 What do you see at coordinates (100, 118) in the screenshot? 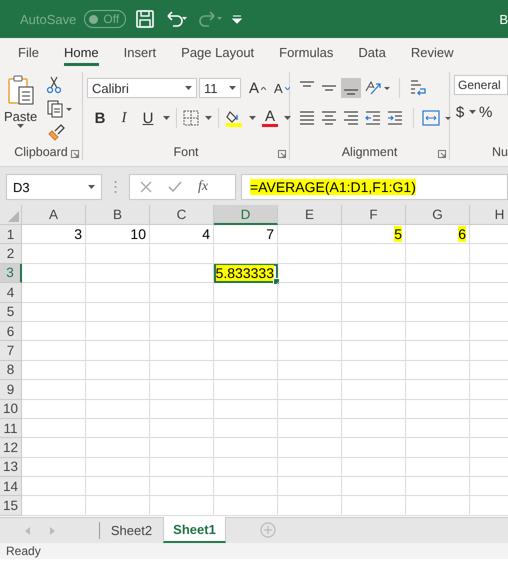
I see `bold-button: B` at bounding box center [100, 118].